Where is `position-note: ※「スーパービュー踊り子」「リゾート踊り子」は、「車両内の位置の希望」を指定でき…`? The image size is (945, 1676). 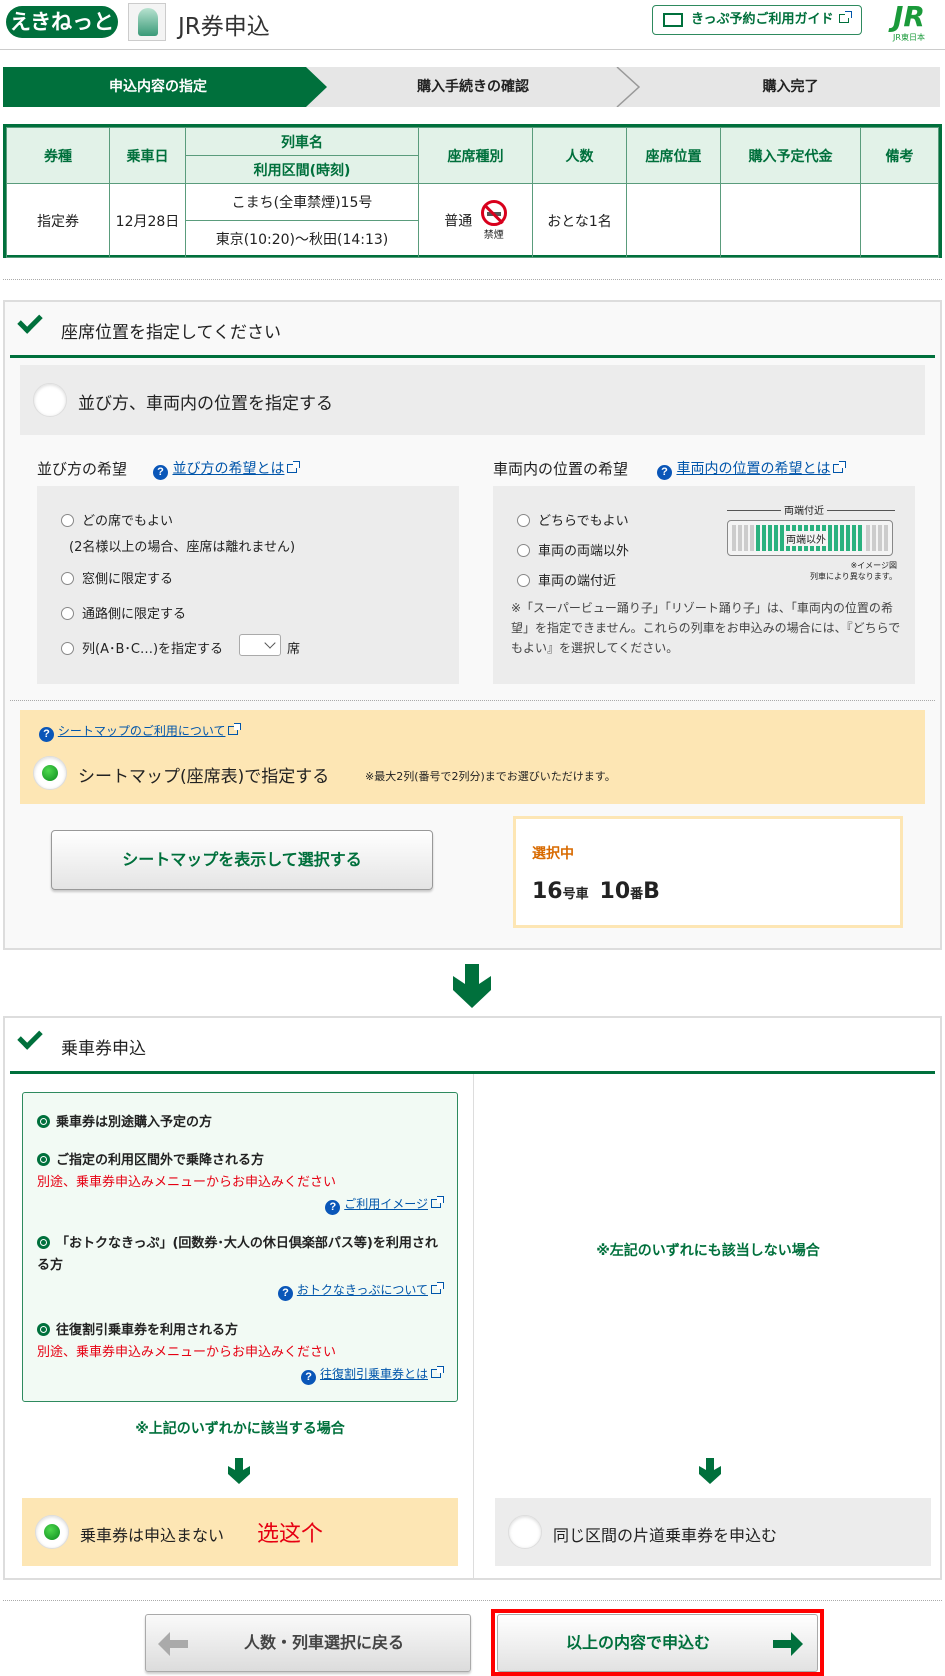
position-note: ※「スーパービュー踊り子」「リゾート踊り子」は、「車両内の位置の希望」を指定でき… is located at coordinates (706, 628).